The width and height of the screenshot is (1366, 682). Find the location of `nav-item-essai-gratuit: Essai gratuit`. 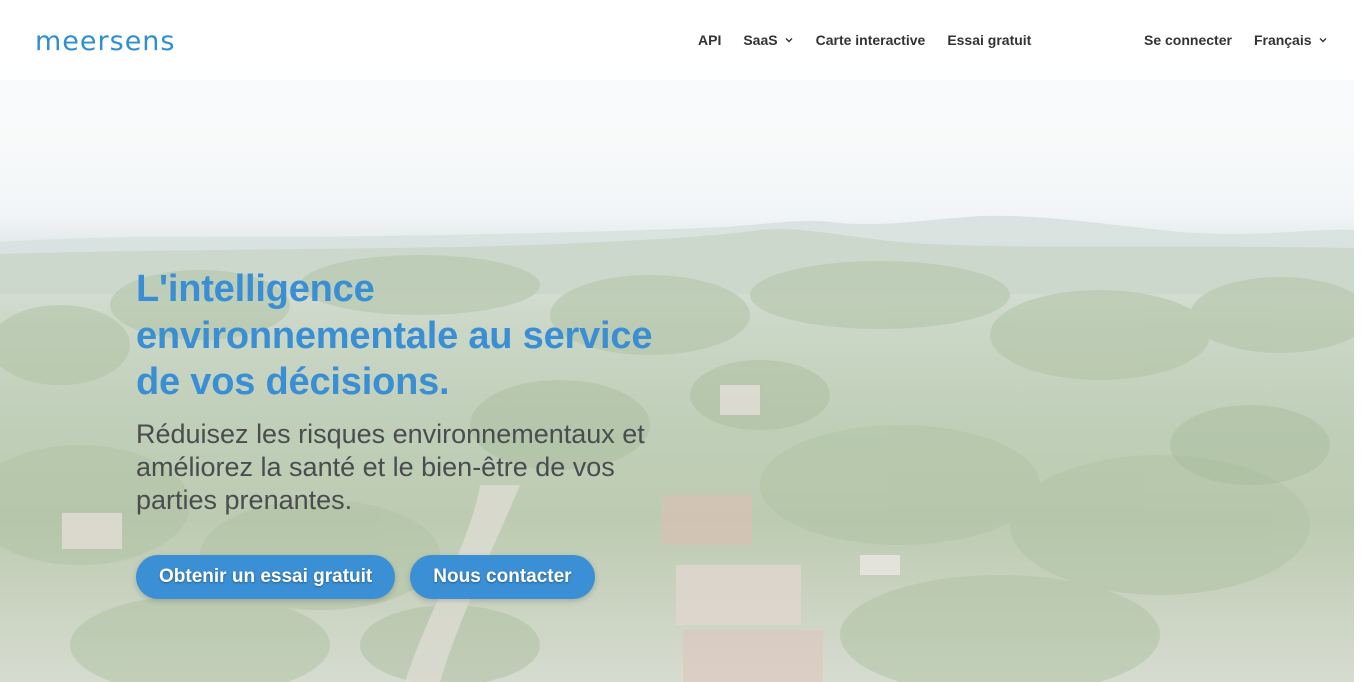

nav-item-essai-gratuit: Essai gratuit is located at coordinates (989, 40).